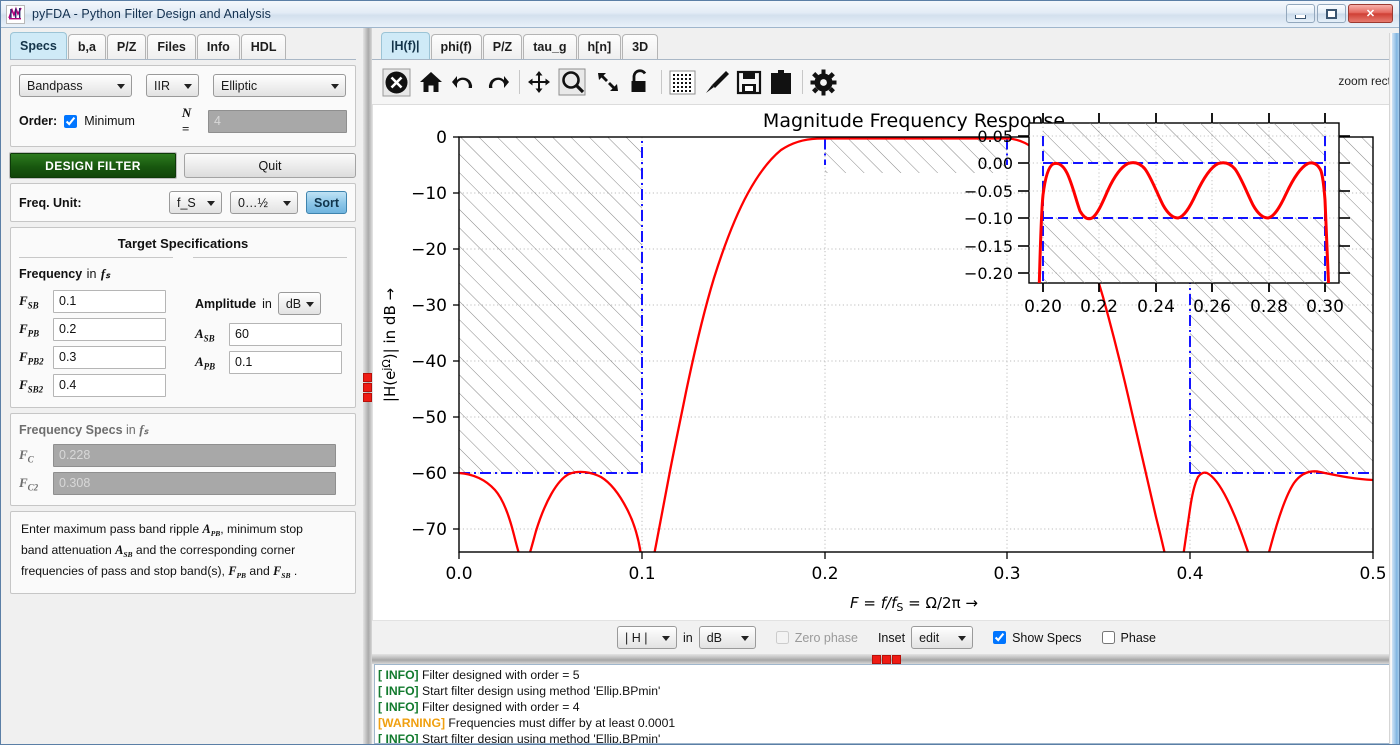  Describe the element at coordinates (502, 46) in the screenshot. I see `tab-pz-plot: P/Z` at that location.